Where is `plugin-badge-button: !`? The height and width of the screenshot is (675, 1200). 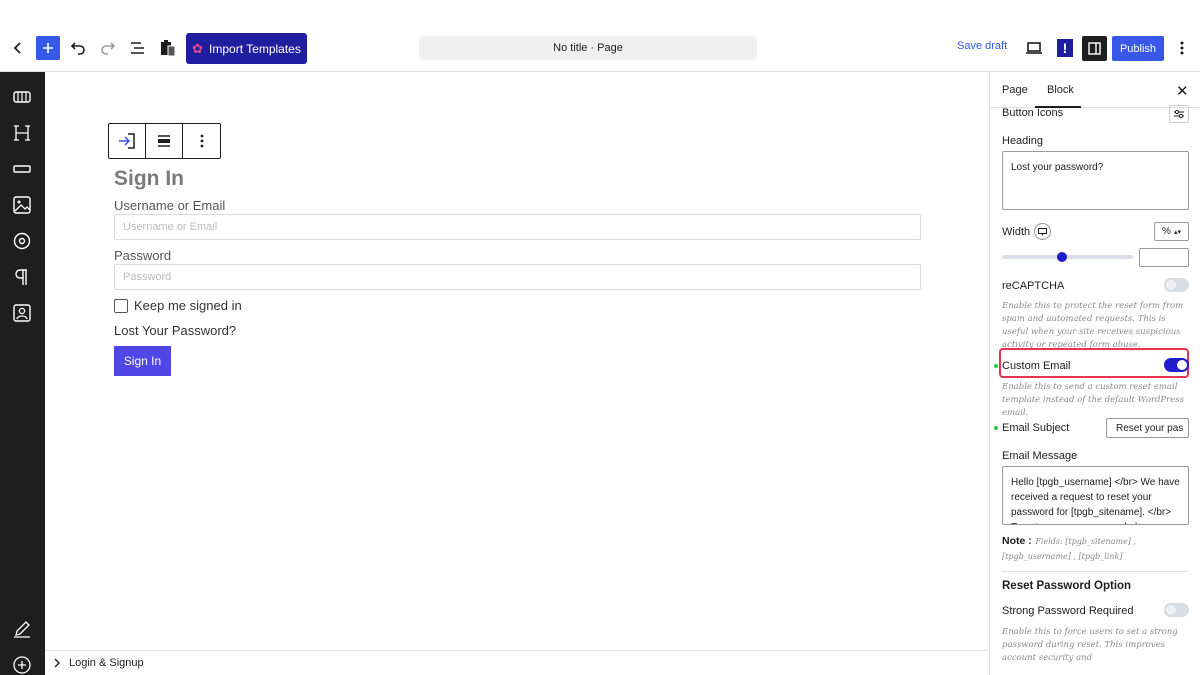 plugin-badge-button: ! is located at coordinates (1065, 48).